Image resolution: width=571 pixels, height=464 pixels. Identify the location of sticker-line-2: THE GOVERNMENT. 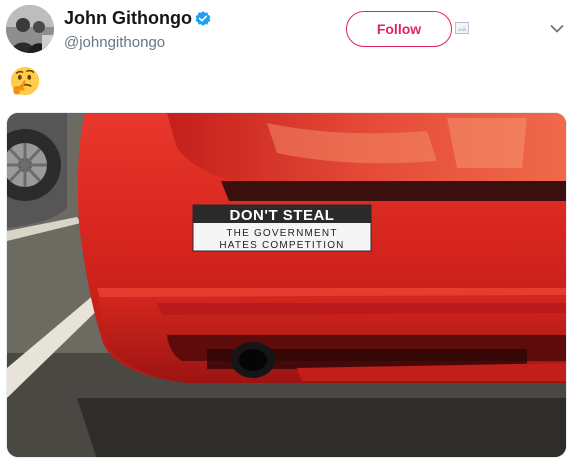
(281, 233).